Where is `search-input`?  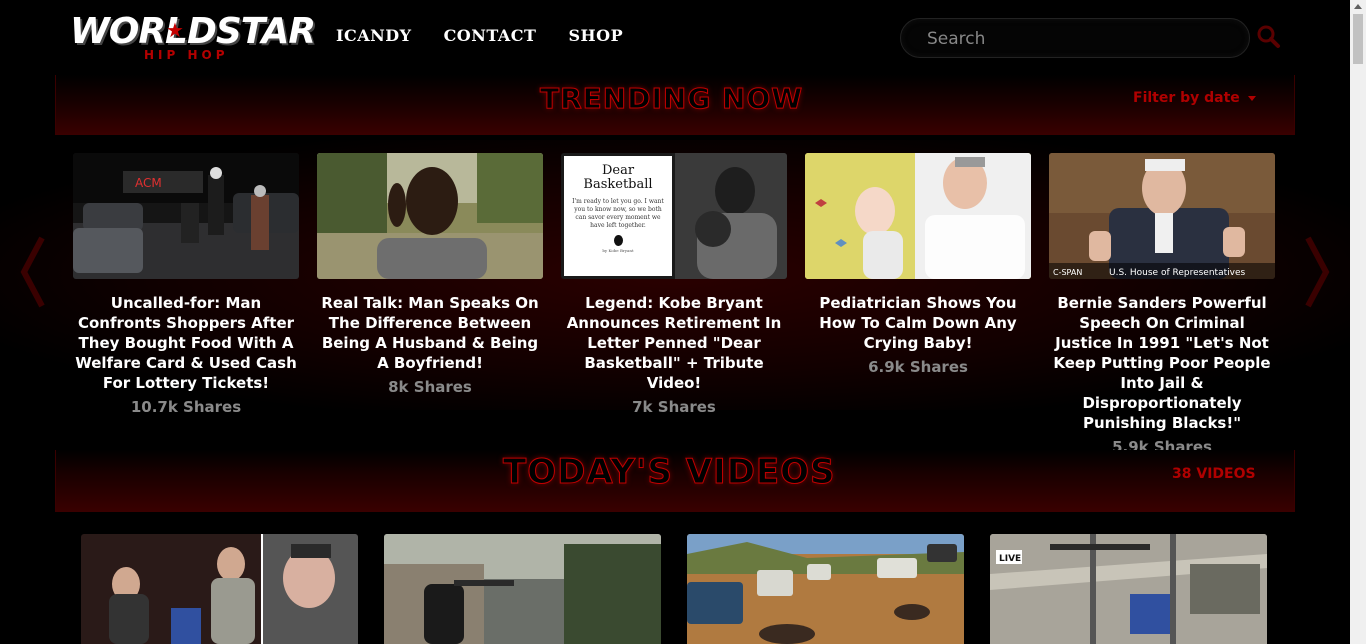 search-input is located at coordinates (1077, 39).